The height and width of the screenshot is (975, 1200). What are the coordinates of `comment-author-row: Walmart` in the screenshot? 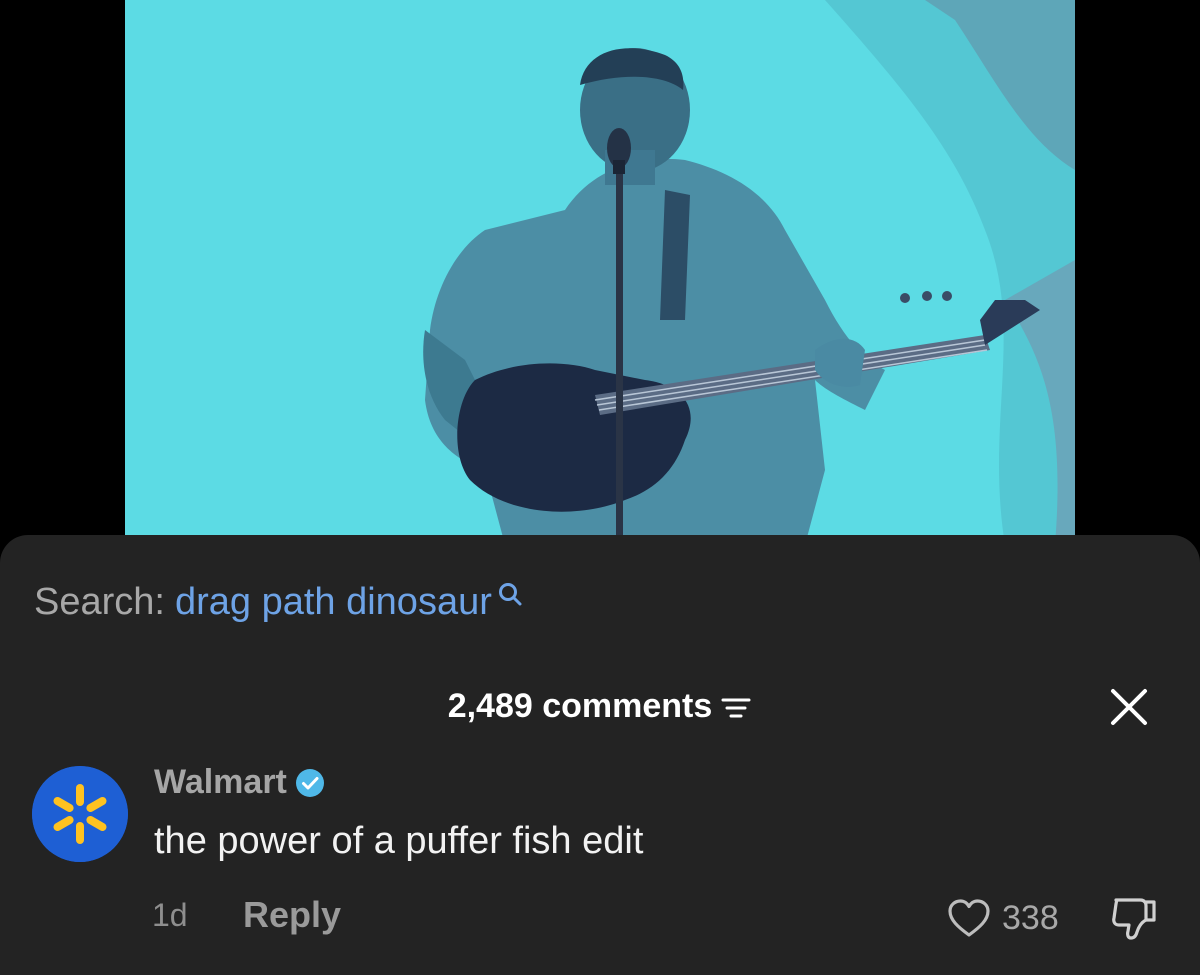 It's located at (239, 782).